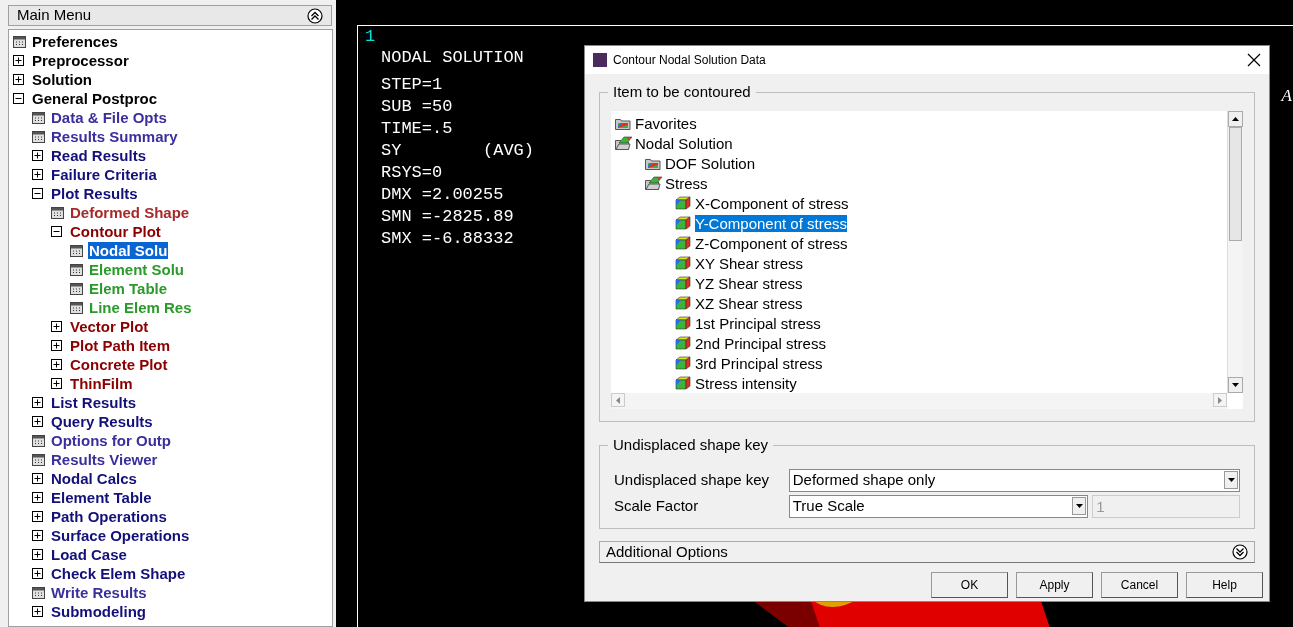 This screenshot has height=627, width=1293. Describe the element at coordinates (54, 15) in the screenshot. I see `menu-title: Main Menu` at that location.